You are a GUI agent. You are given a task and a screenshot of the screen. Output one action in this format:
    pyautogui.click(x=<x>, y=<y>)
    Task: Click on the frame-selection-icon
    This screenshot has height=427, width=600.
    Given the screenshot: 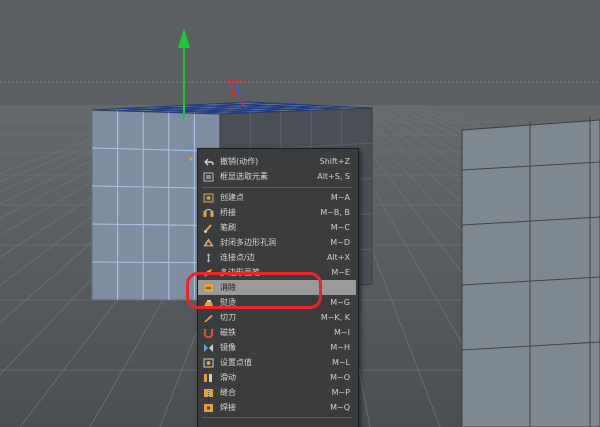 What is the action you would take?
    pyautogui.click(x=208, y=176)
    